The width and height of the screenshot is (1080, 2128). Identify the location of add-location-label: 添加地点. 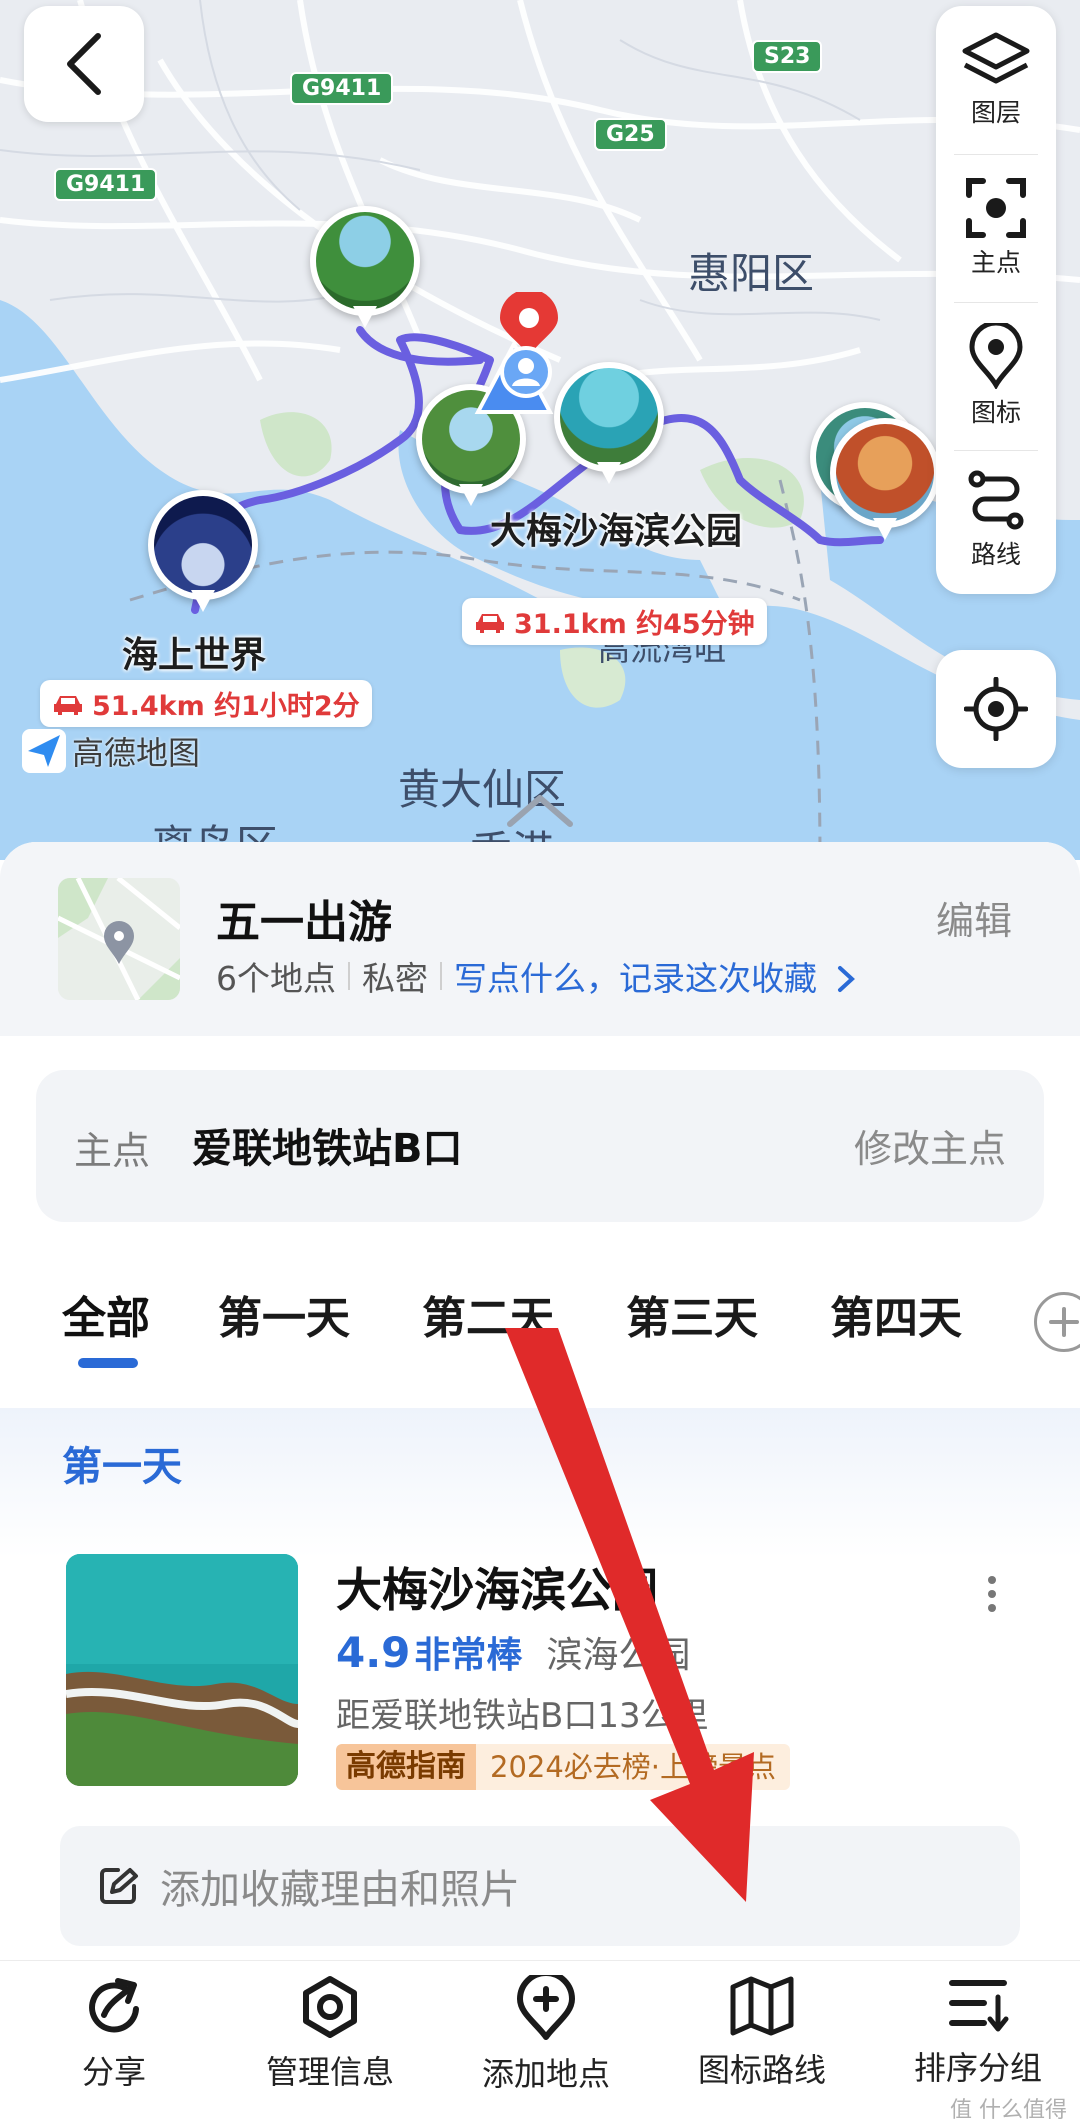
(545, 2074).